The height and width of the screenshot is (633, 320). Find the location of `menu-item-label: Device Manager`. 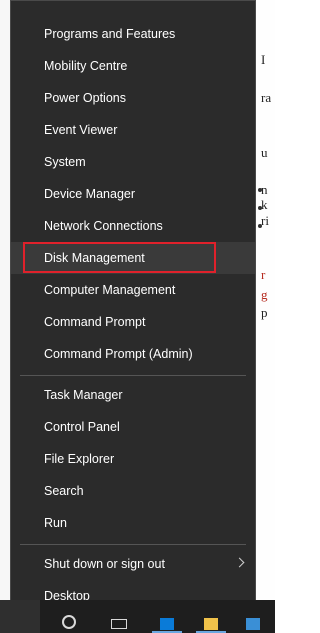

menu-item-label: Device Manager is located at coordinates (90, 194).